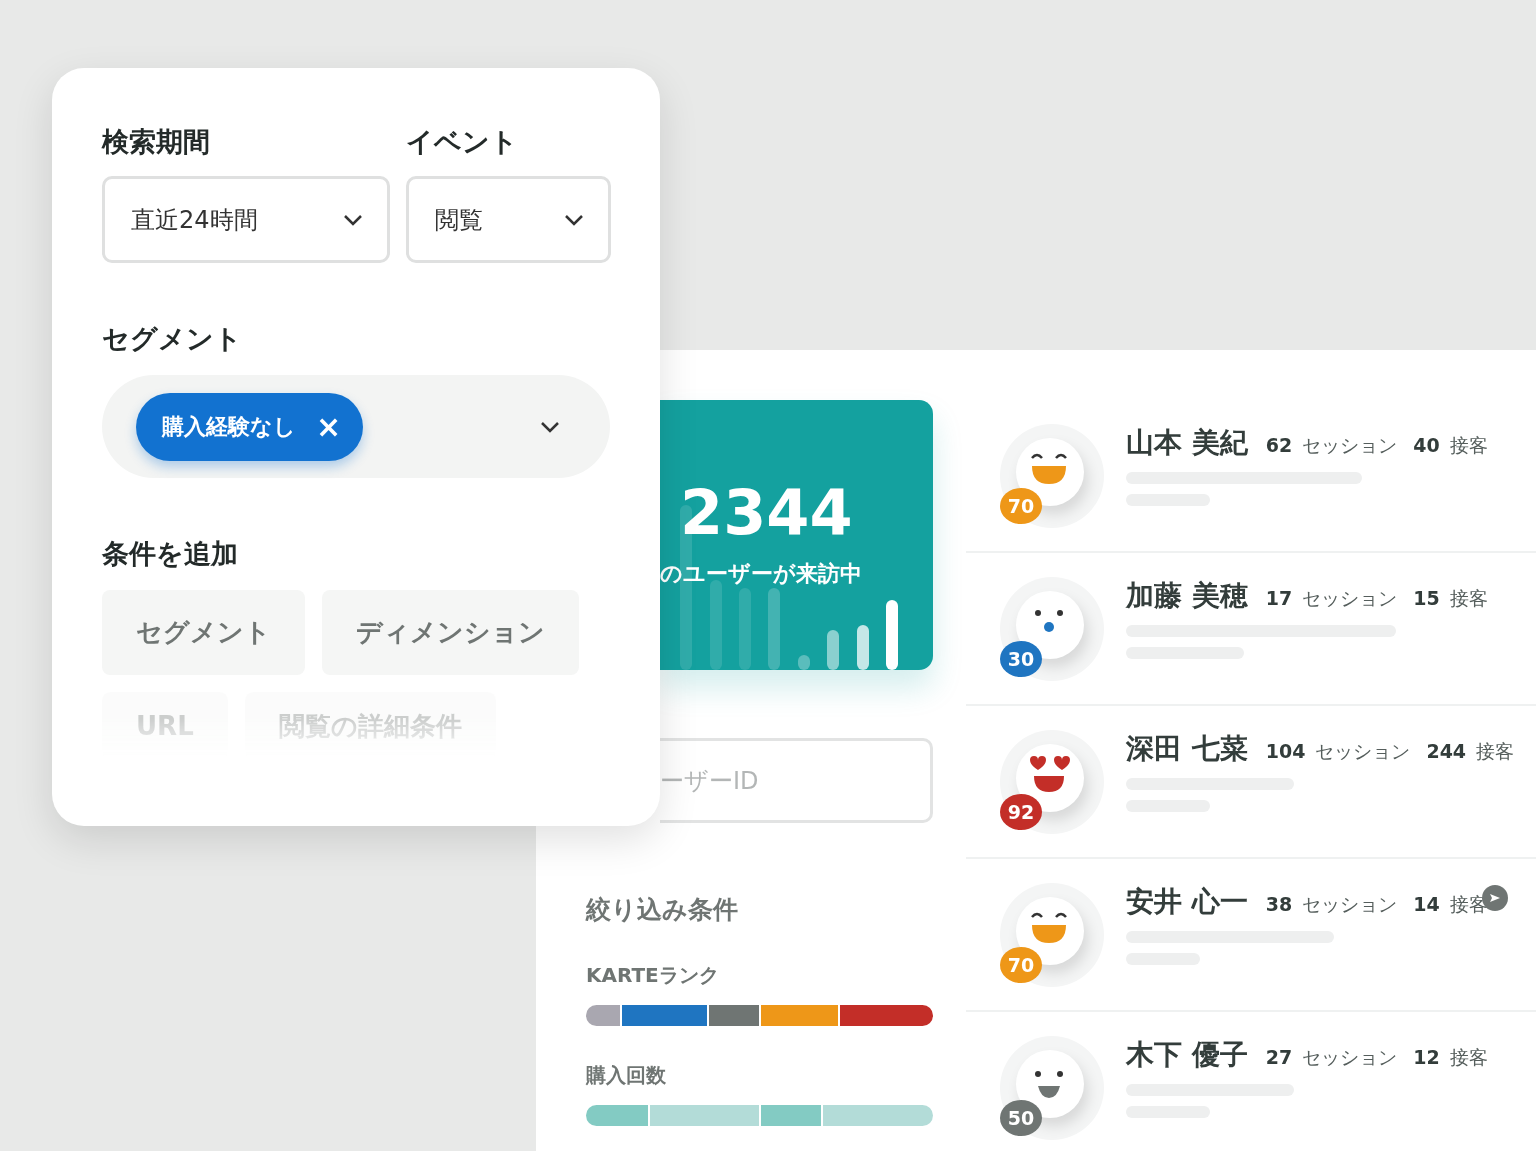 This screenshot has width=1536, height=1151. What do you see at coordinates (653, 975) in the screenshot?
I see `filter-label: KARTEランク` at bounding box center [653, 975].